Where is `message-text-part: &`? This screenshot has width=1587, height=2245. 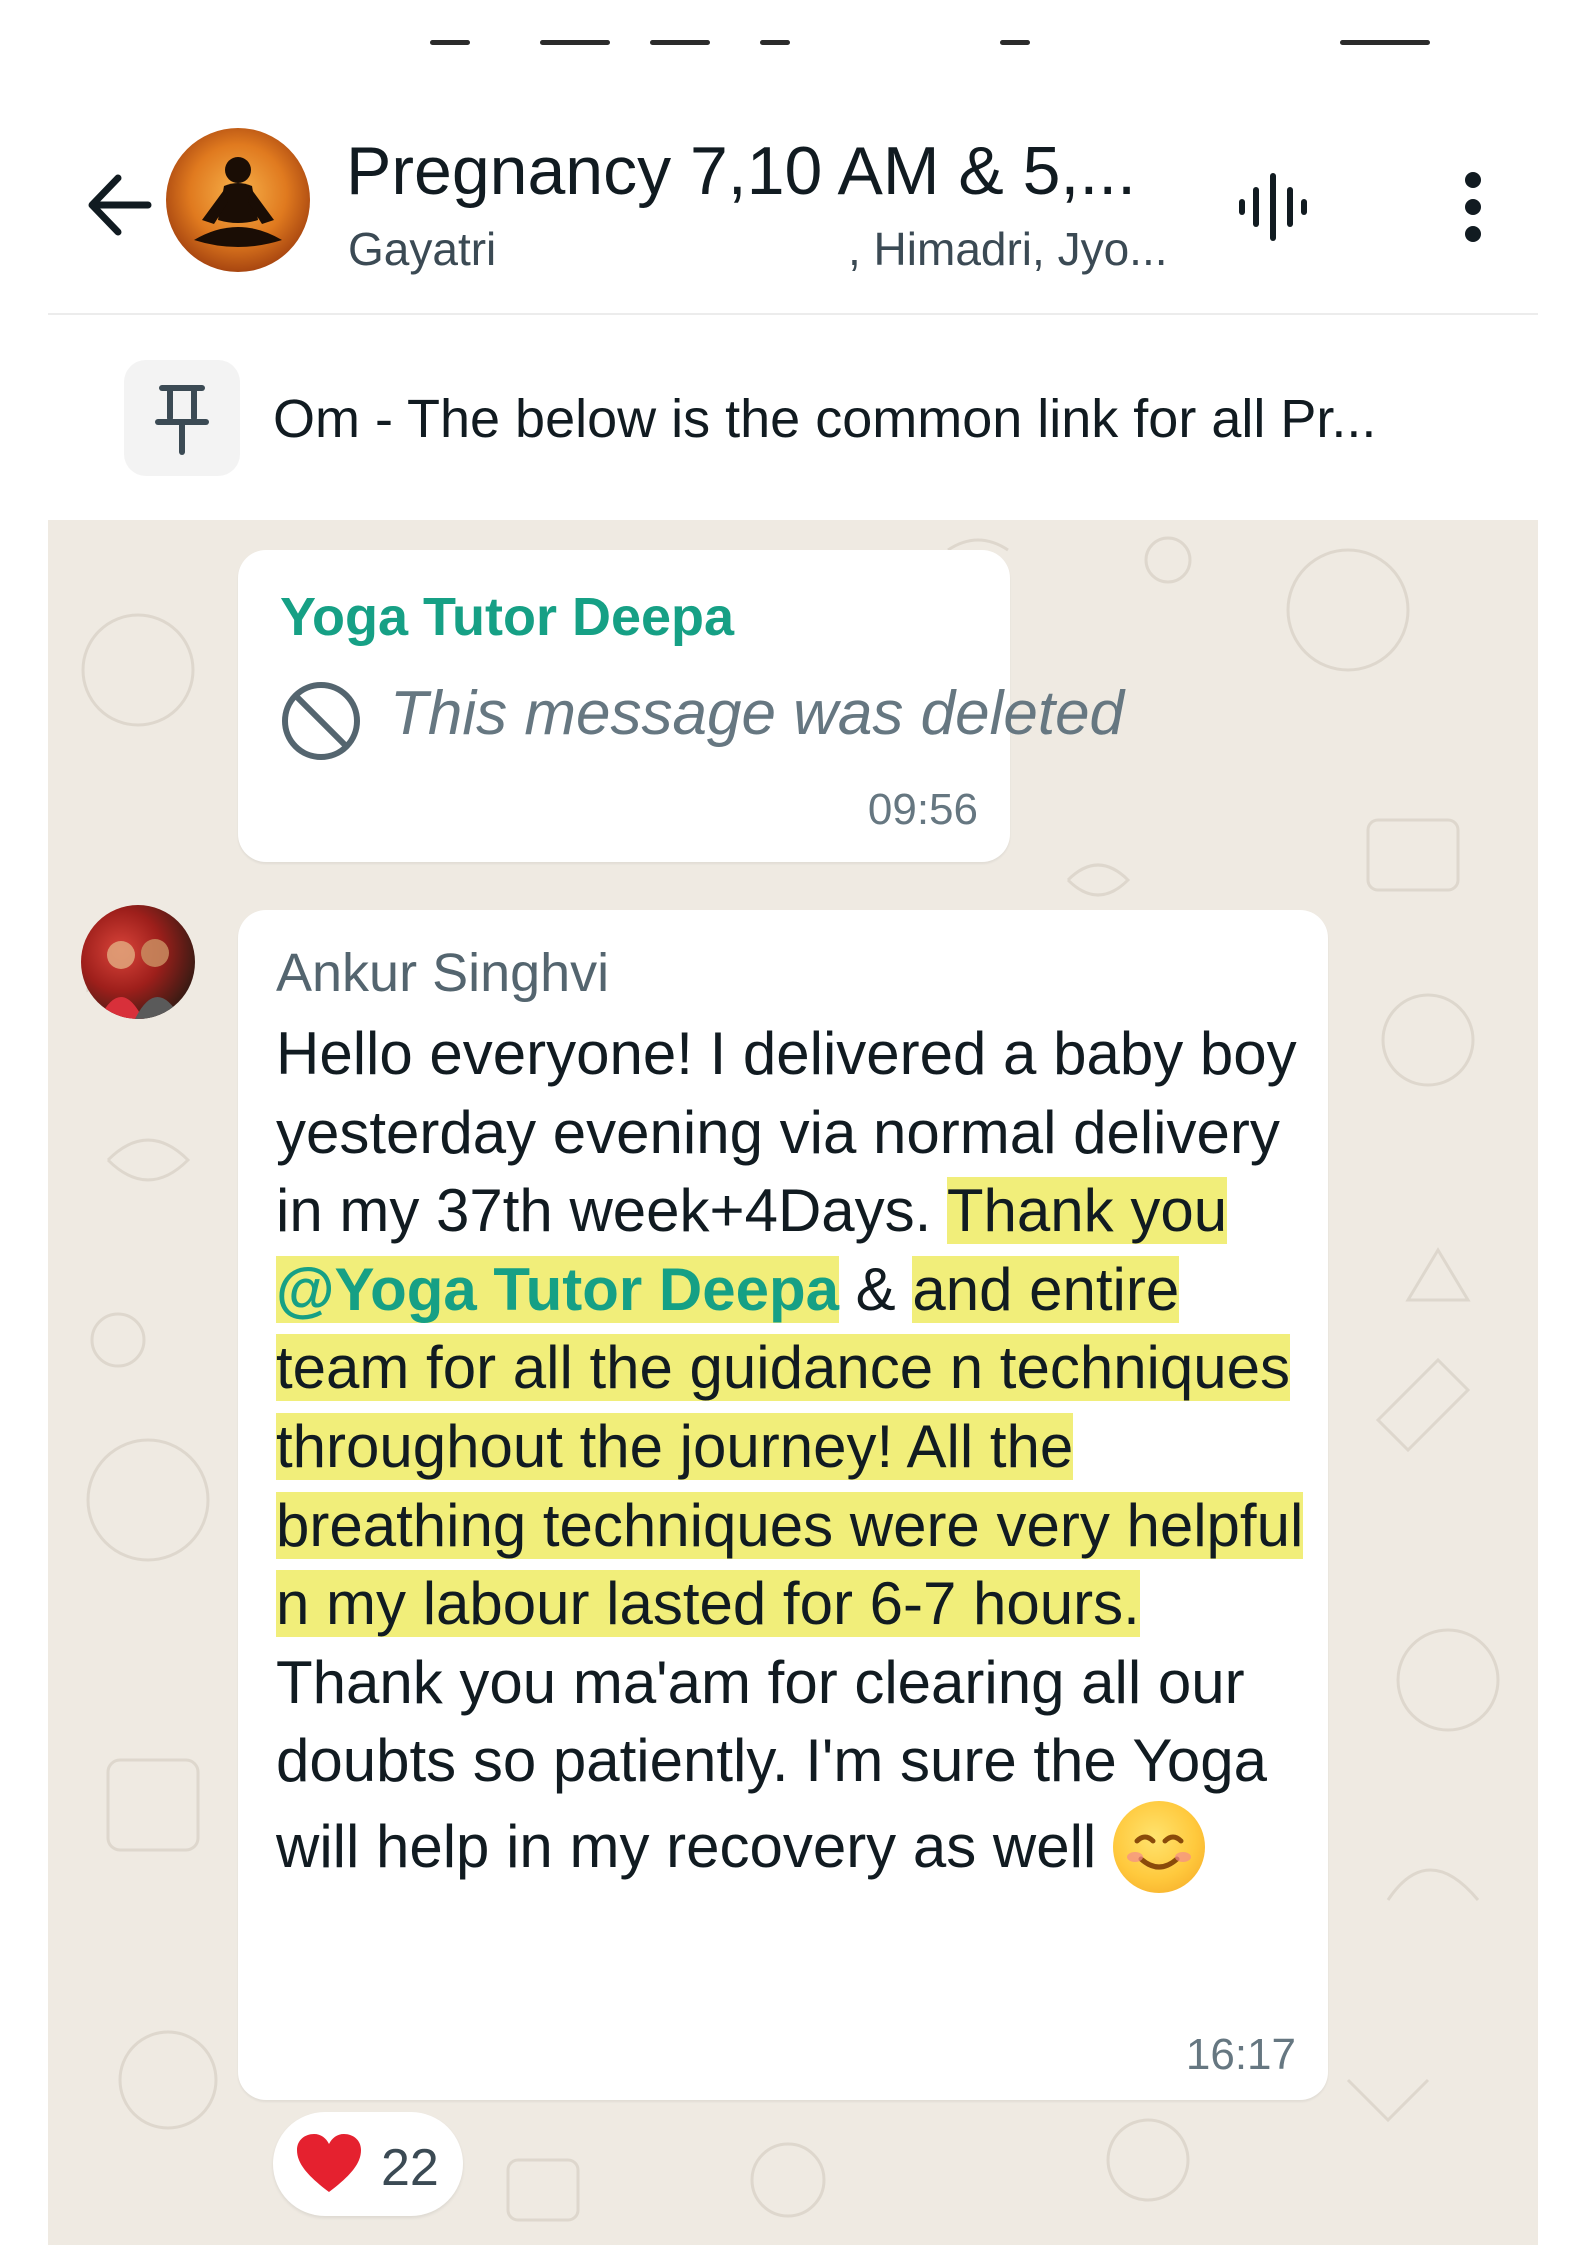
message-text-part: & is located at coordinates (876, 1289).